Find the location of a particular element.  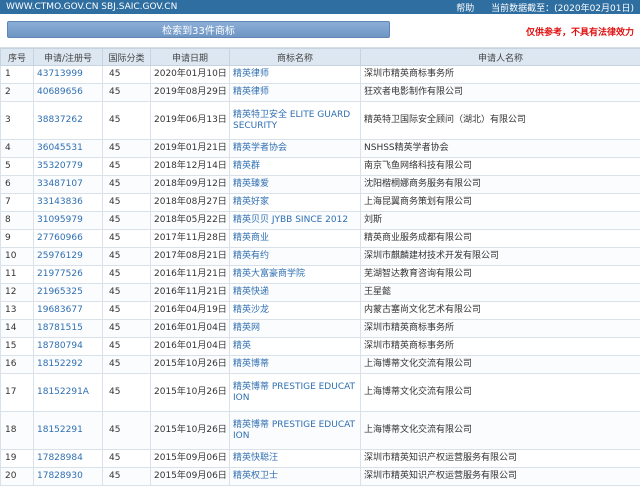

trademark-name-link: 精英权卫士 is located at coordinates (255, 476).